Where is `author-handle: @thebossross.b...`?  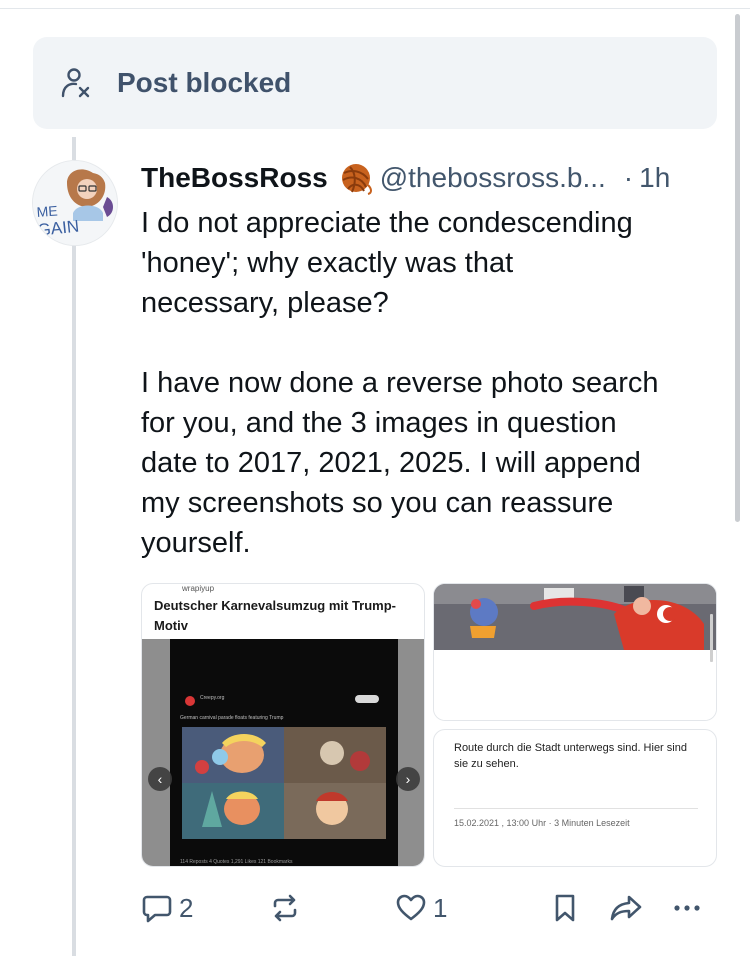
author-handle: @thebossross.b... is located at coordinates (493, 178).